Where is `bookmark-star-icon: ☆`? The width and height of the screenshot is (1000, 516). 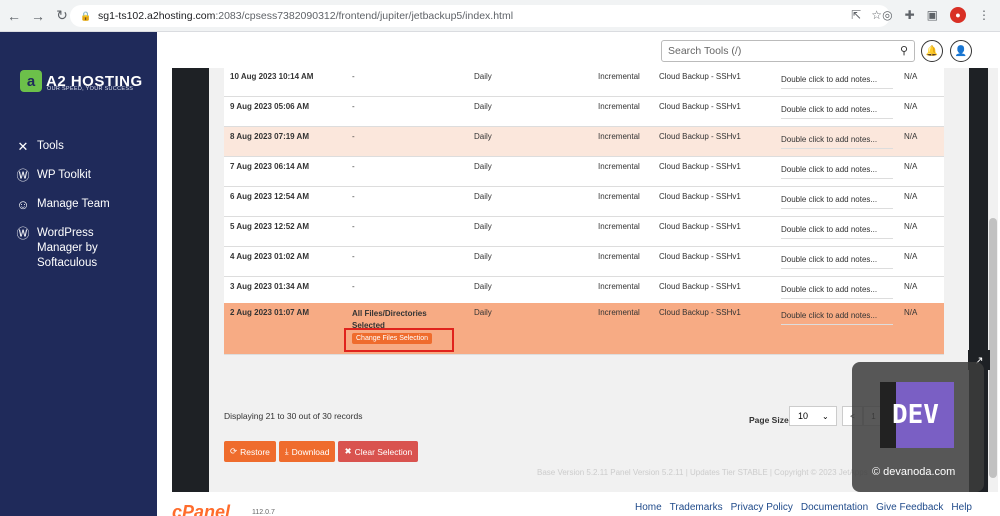 bookmark-star-icon: ☆ is located at coordinates (876, 15).